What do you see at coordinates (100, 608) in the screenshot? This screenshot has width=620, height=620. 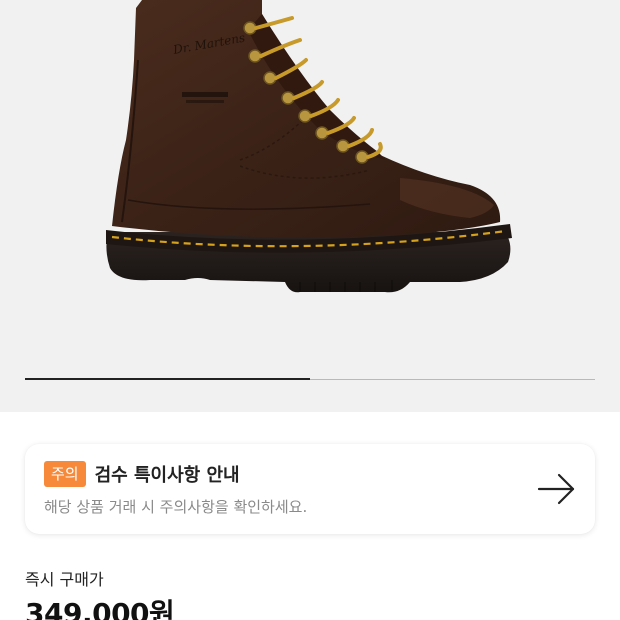 I see `instant-buy-price: 349,000원` at bounding box center [100, 608].